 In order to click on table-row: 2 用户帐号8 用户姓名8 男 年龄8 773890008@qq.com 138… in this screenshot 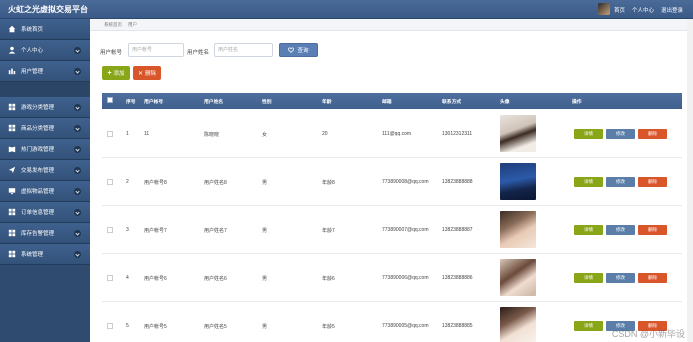, I will do `click(392, 182)`.